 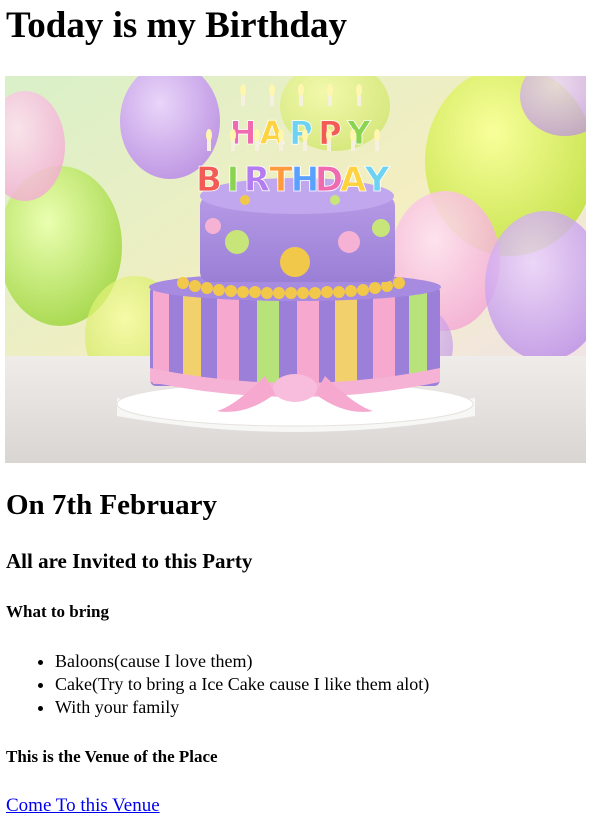 I want to click on venue-heading: This is the Venue of the Place, so click(x=112, y=756).